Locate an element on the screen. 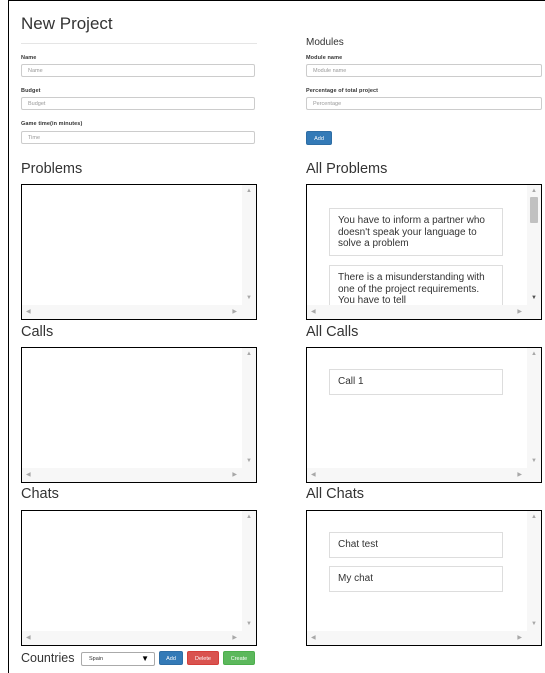 This screenshot has height=673, width=545. problems-dropzone: ▲ ▼ ◀ ▶ is located at coordinates (139, 252).